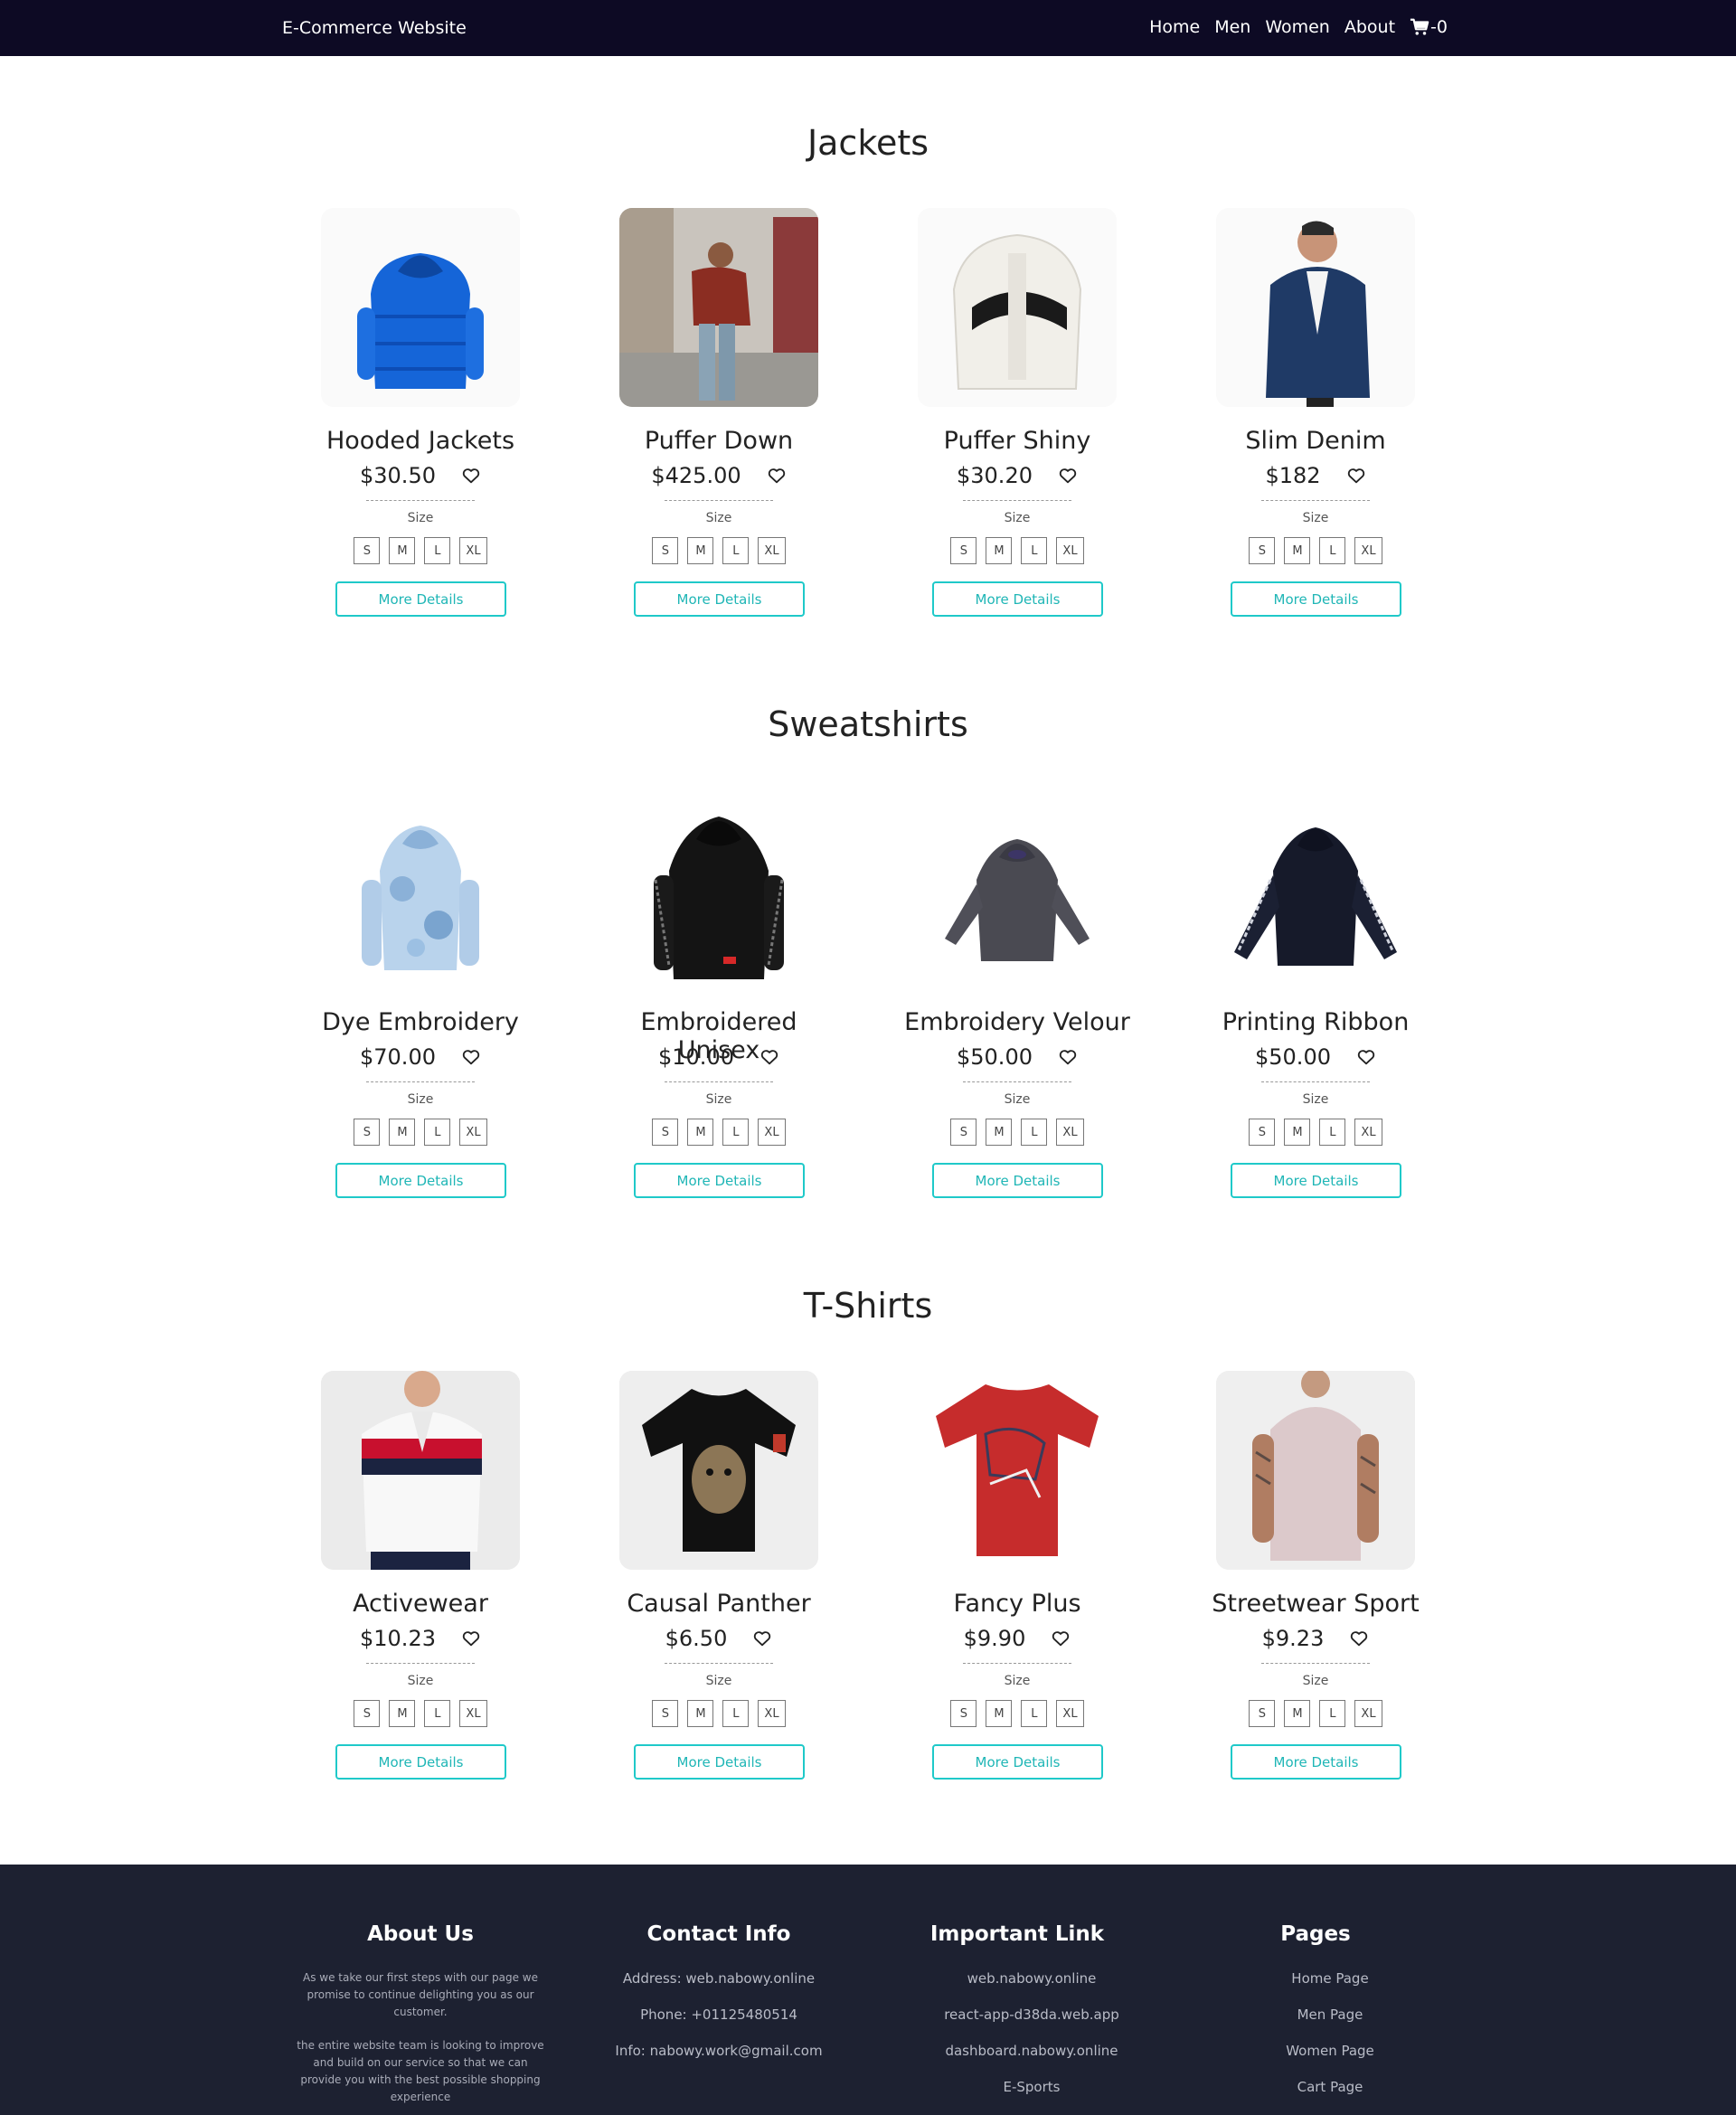 The height and width of the screenshot is (2115, 1736). I want to click on product-name: Printing Ribbon, so click(1315, 1022).